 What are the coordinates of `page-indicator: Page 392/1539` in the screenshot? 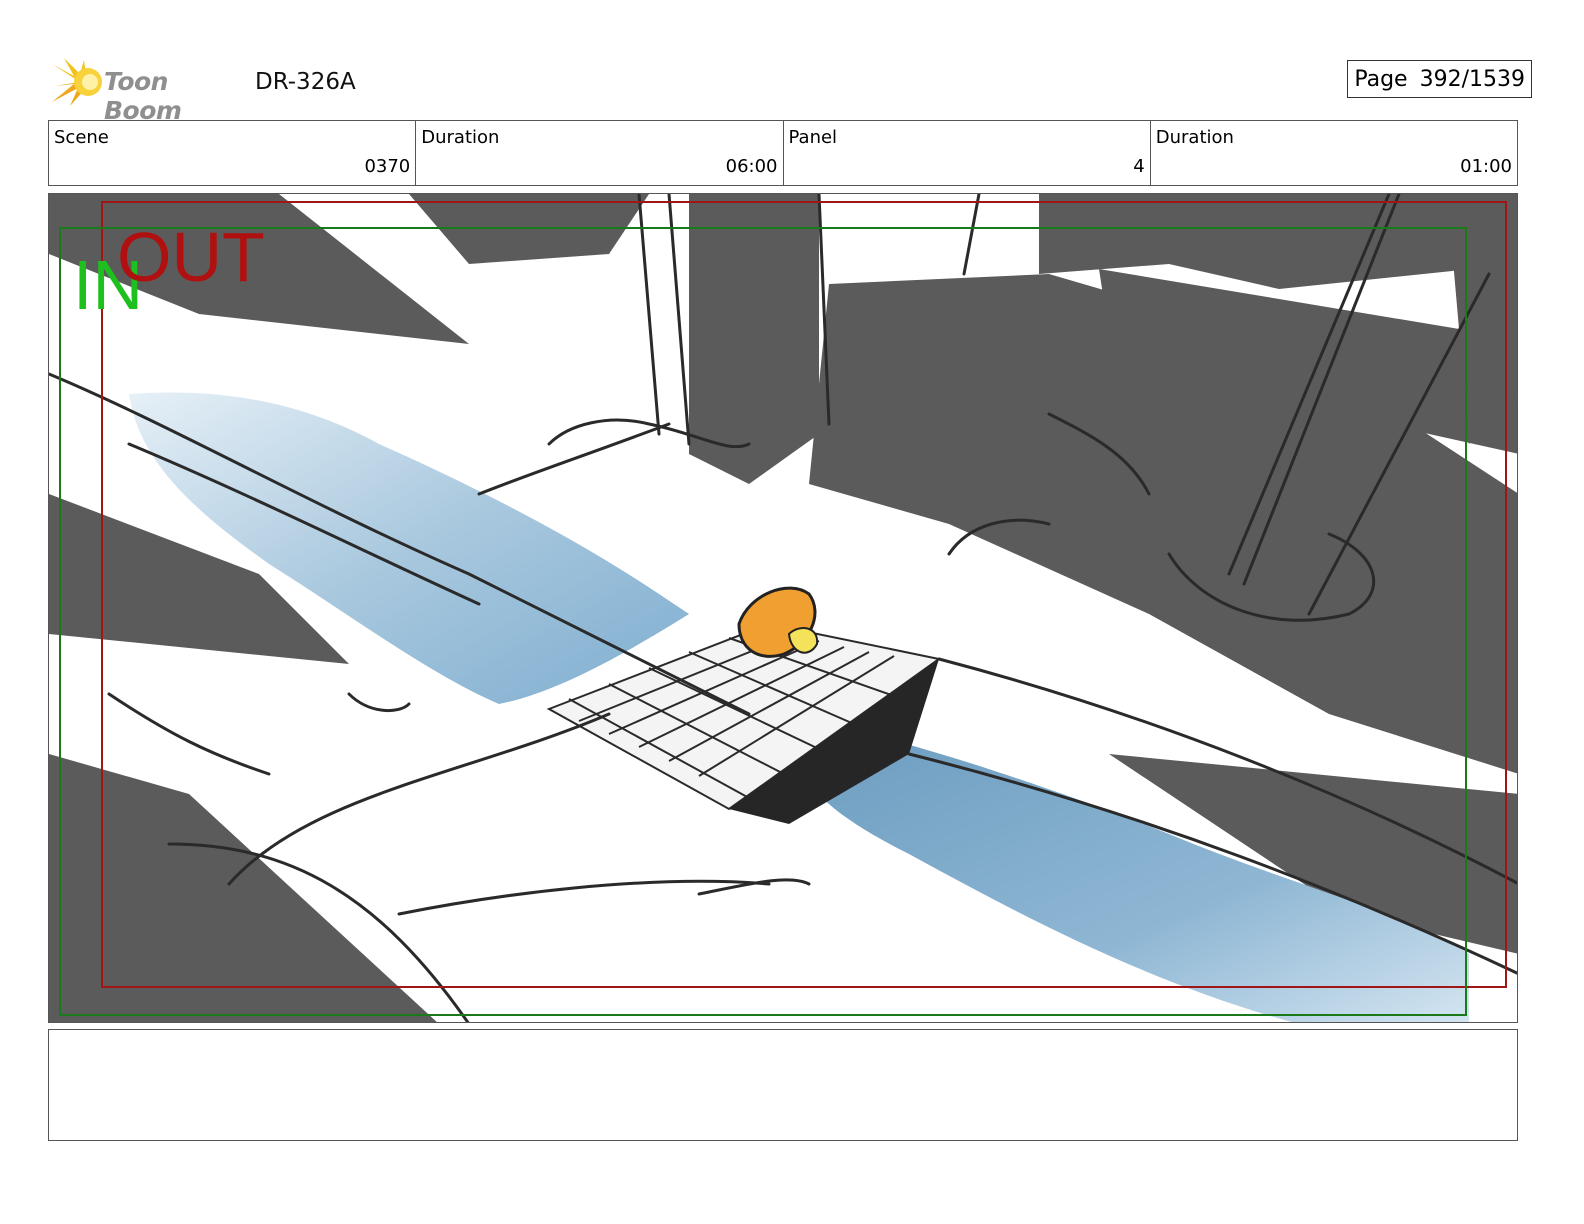 It's located at (1439, 79).